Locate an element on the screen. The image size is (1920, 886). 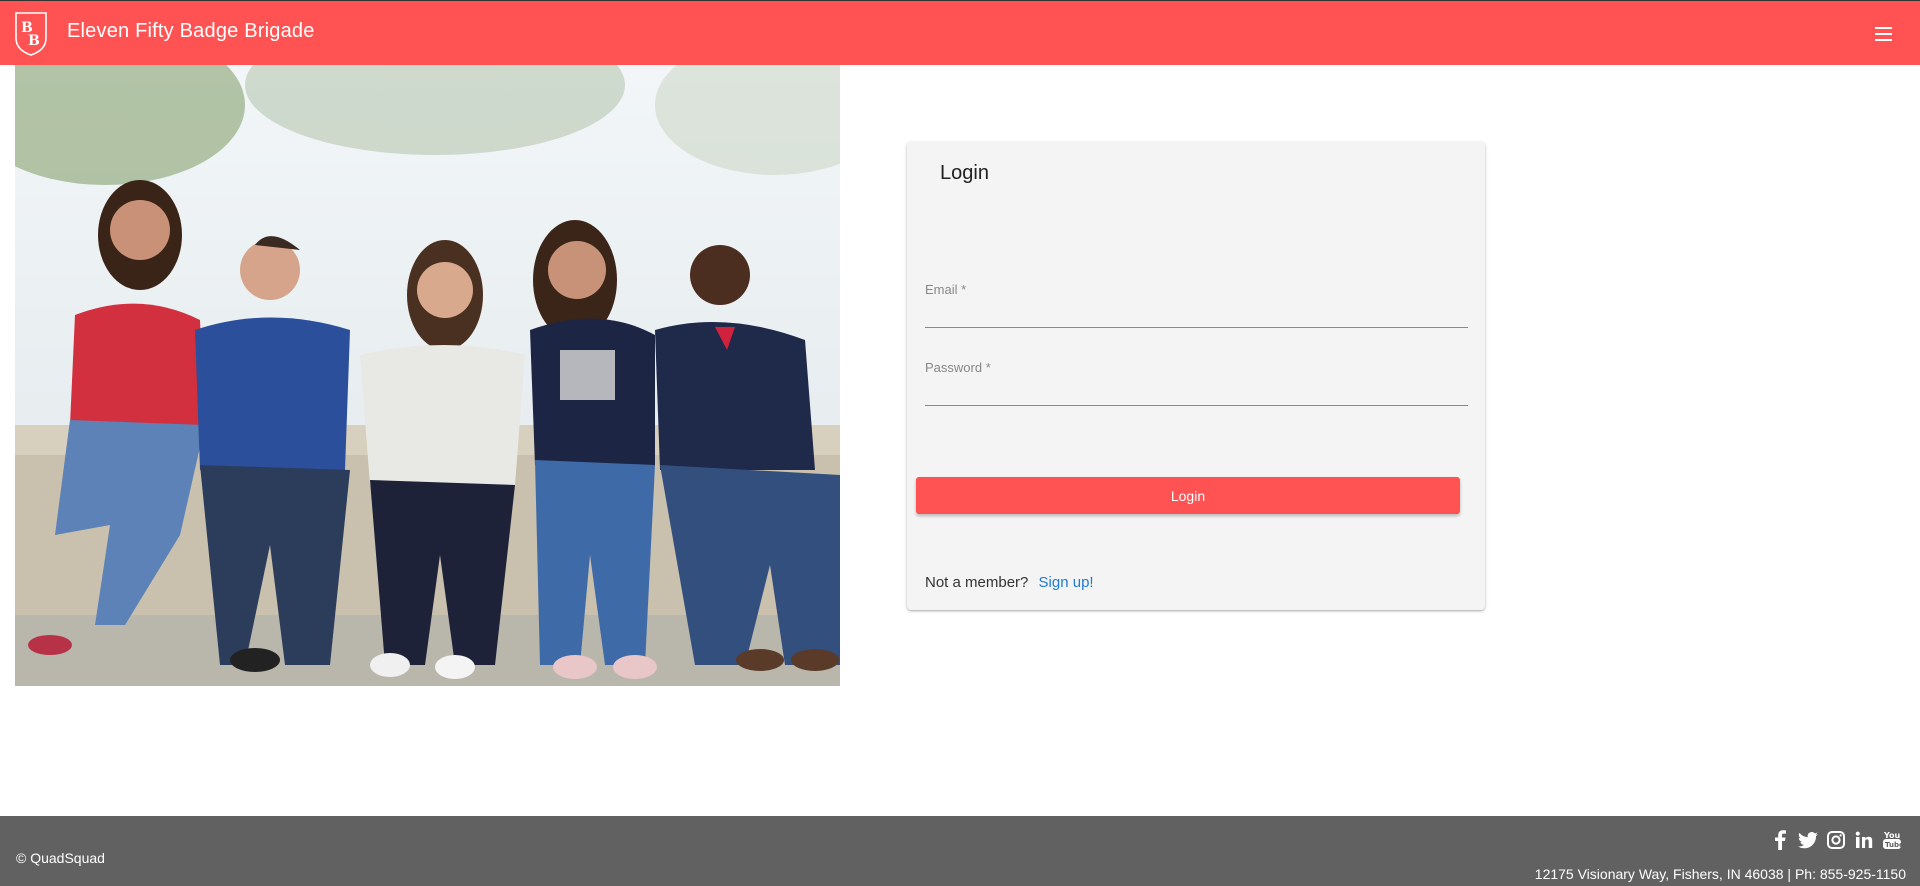
signup-row: Not a member? Sign up! is located at coordinates (1009, 582).